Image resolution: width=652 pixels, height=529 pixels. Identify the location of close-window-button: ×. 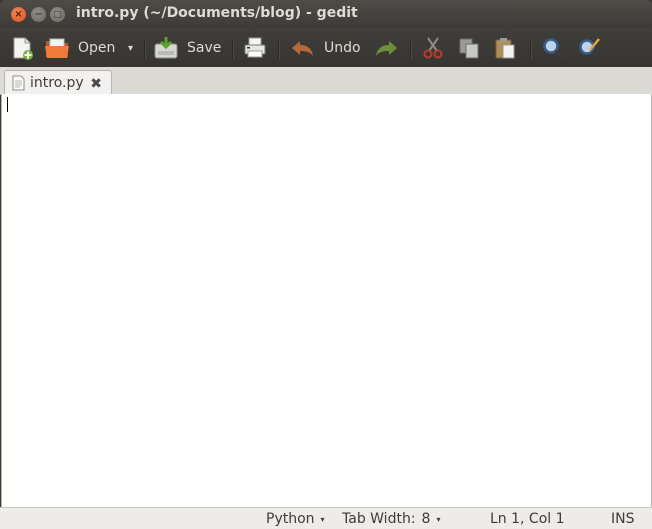
(18, 14).